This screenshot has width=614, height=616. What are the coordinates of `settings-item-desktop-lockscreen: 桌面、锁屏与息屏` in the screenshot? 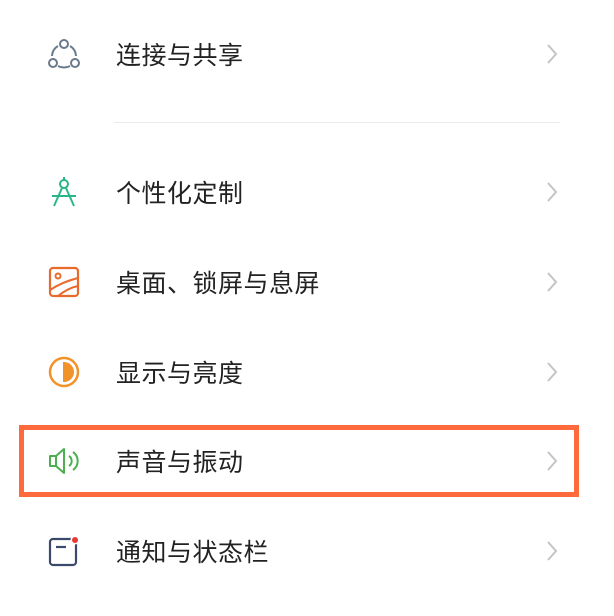 It's located at (307, 282).